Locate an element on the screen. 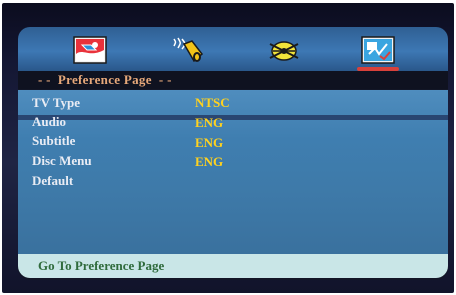  setting-label: Subtitle is located at coordinates (54, 140).